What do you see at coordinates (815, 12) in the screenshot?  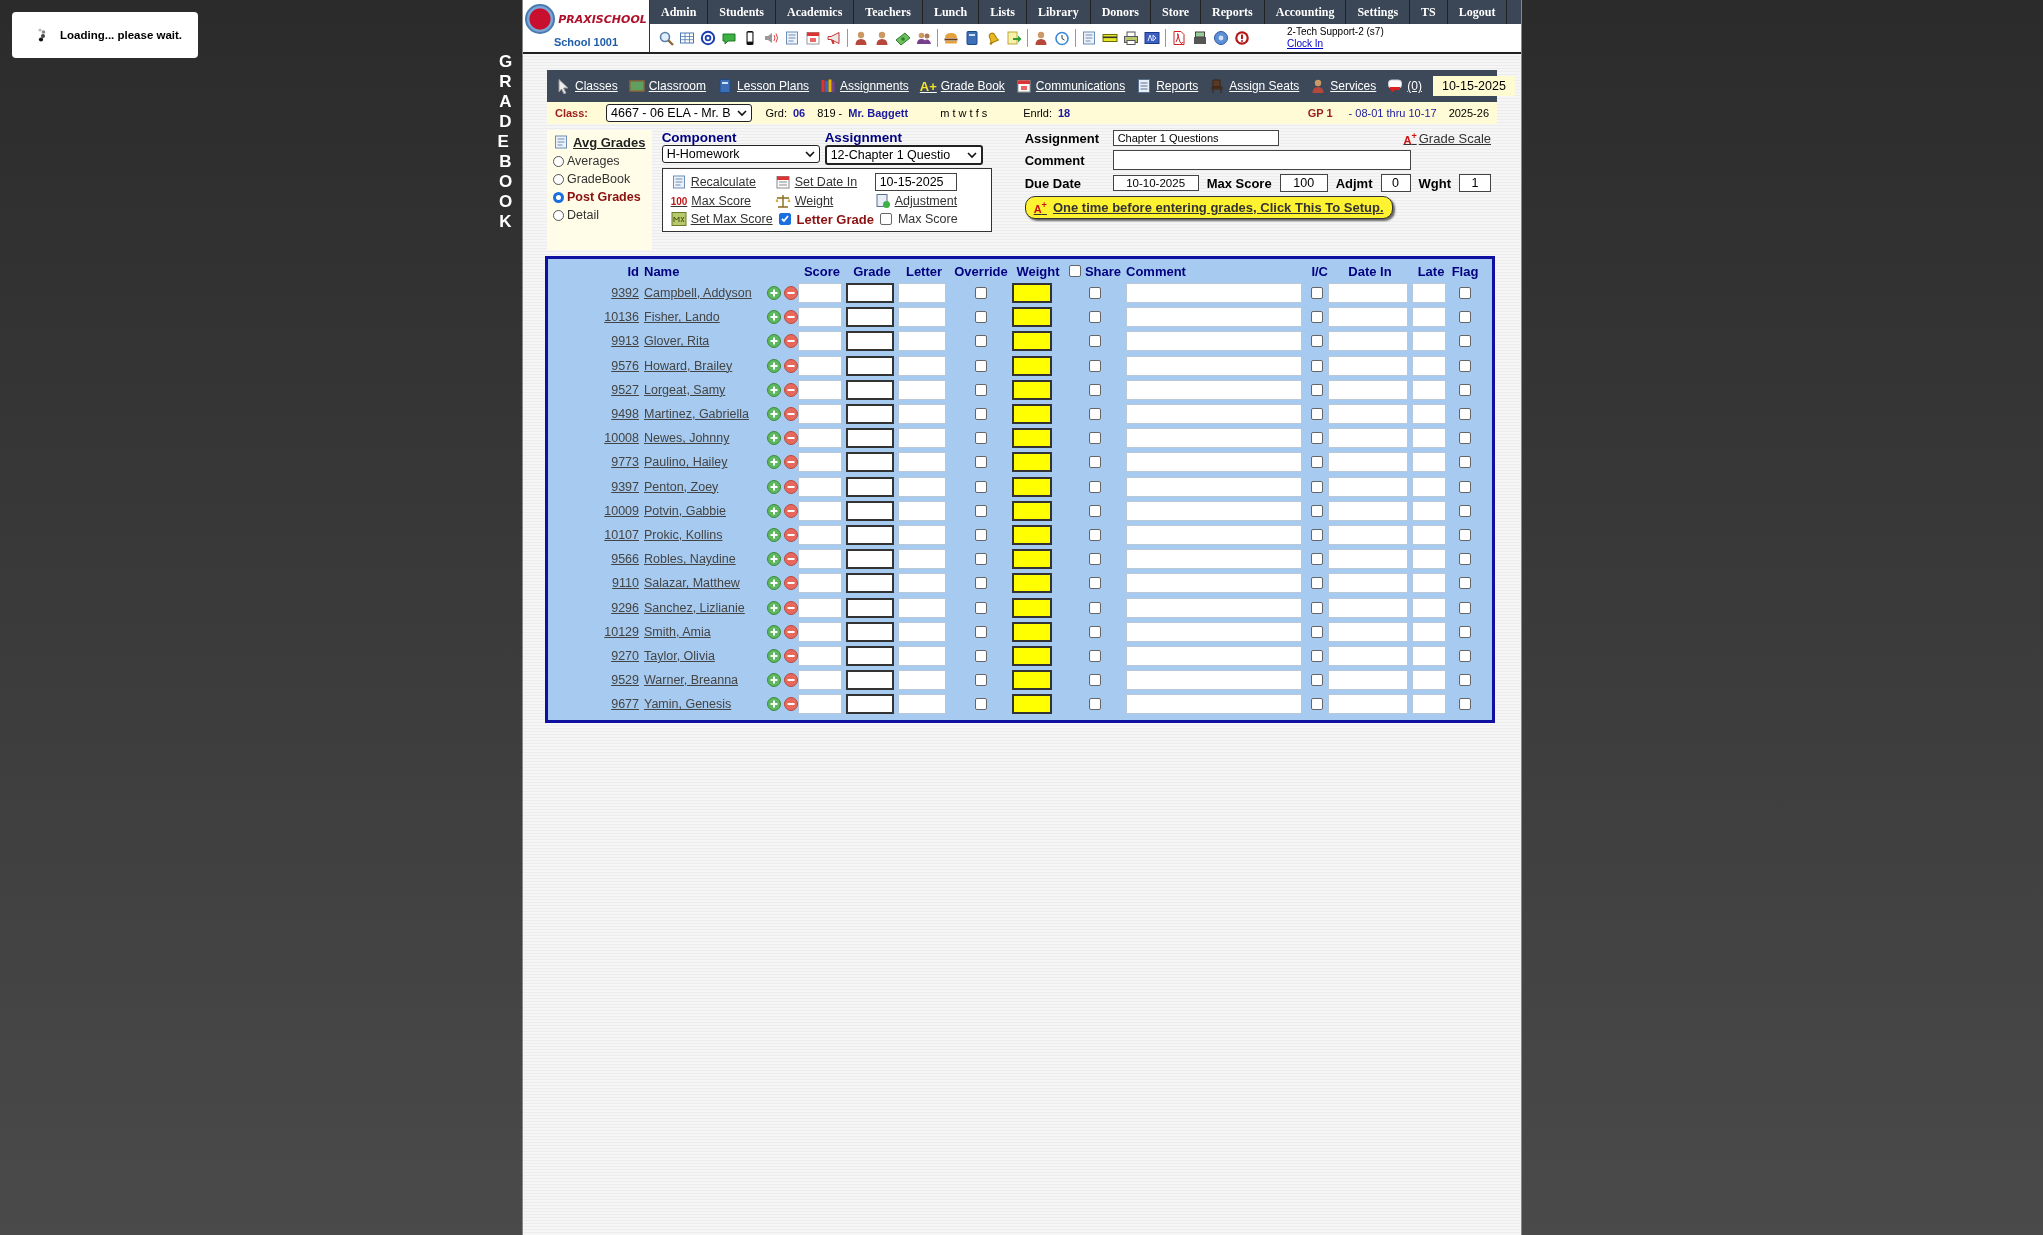 I see `nav-menu-item: Academics` at bounding box center [815, 12].